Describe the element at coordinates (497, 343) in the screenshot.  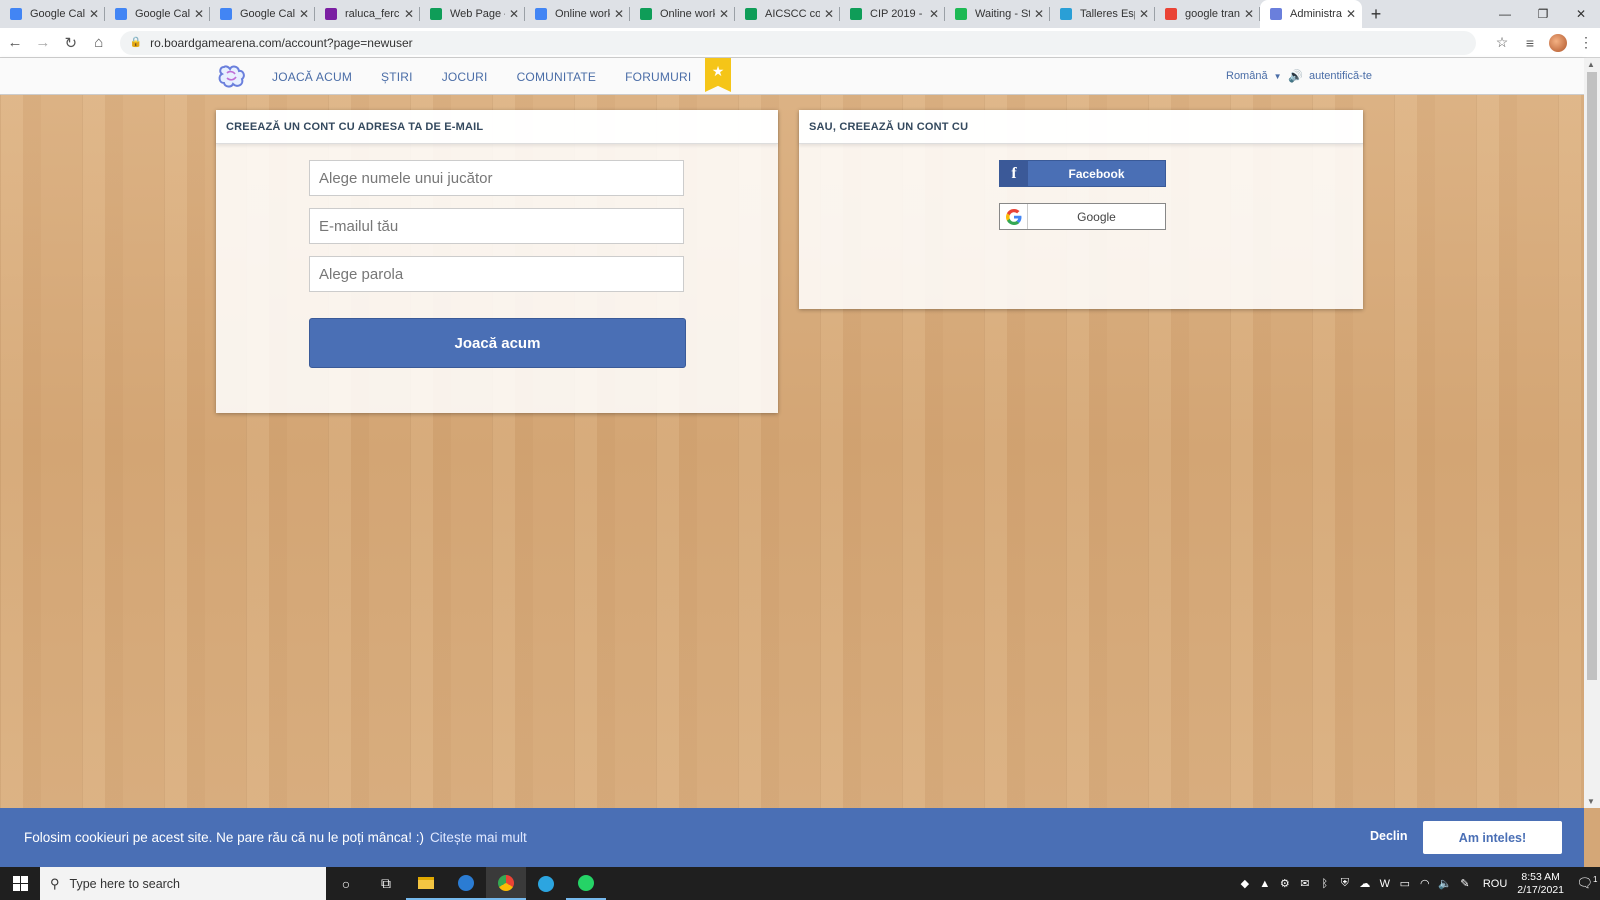
I see `play-now-button: Joacă acum` at that location.